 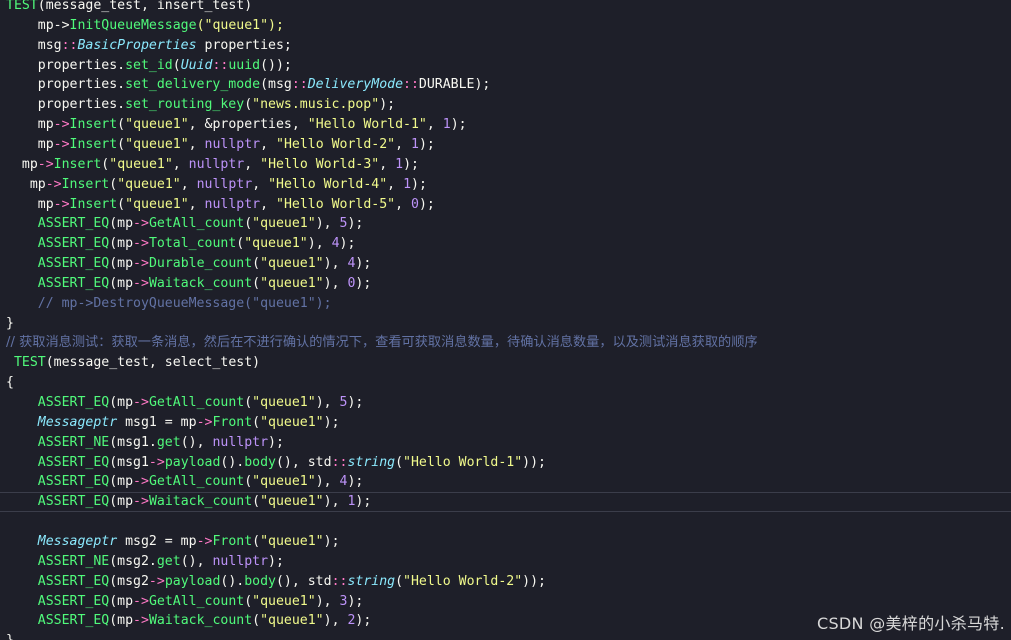 What do you see at coordinates (58, 442) in the screenshot?
I see `code-token: ASSERT_NE` at bounding box center [58, 442].